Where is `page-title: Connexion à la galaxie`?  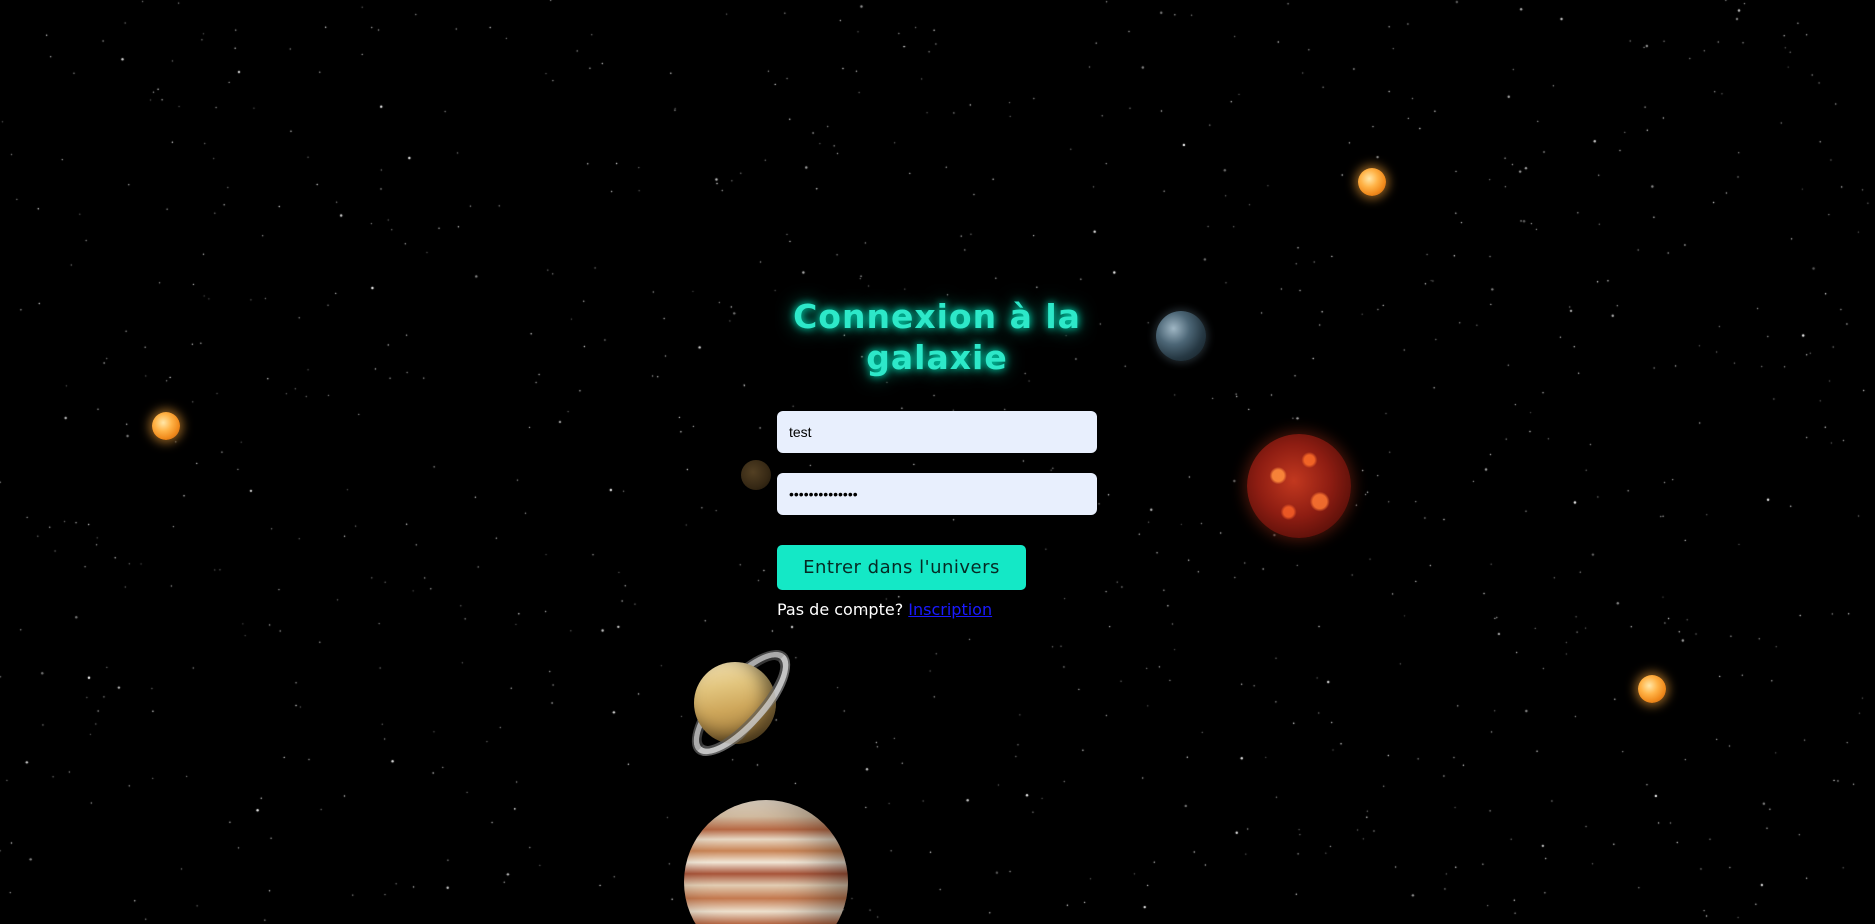 page-title: Connexion à la galaxie is located at coordinates (937, 337).